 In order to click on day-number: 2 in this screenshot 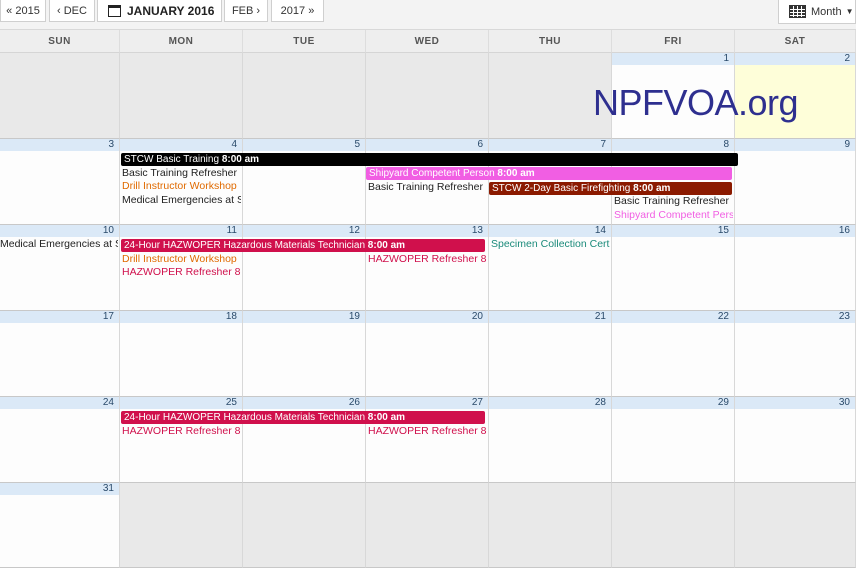, I will do `click(795, 59)`.